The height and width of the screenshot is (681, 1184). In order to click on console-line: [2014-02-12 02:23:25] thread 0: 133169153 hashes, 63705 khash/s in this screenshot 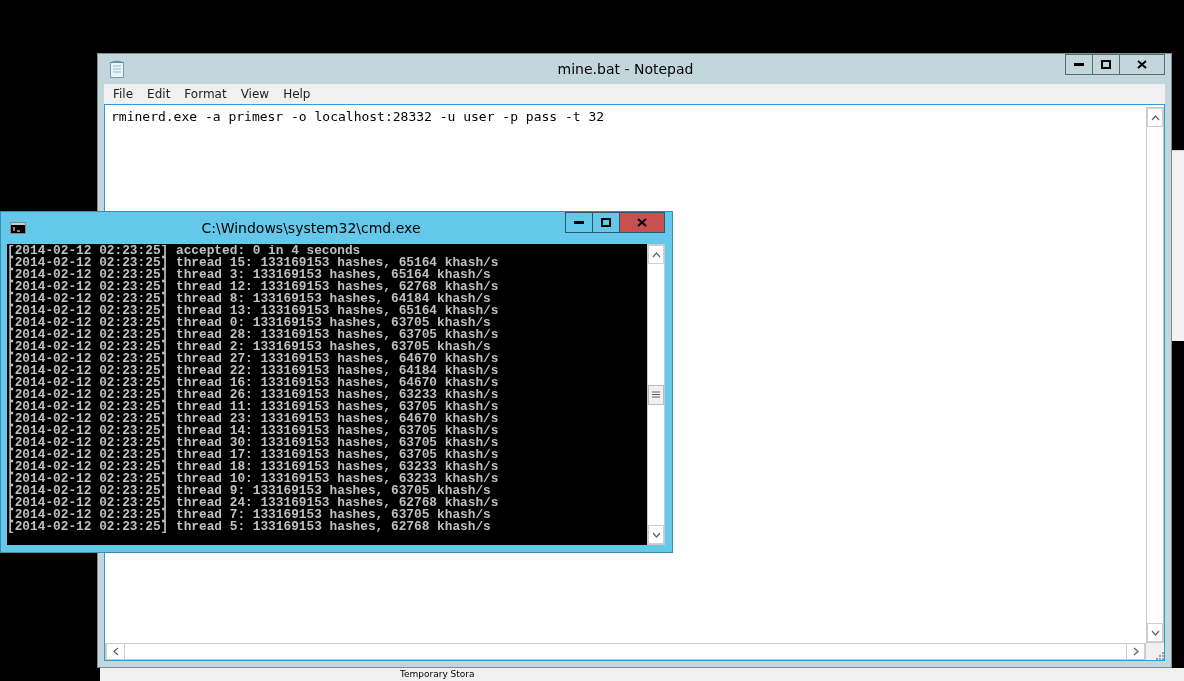, I will do `click(249, 323)`.